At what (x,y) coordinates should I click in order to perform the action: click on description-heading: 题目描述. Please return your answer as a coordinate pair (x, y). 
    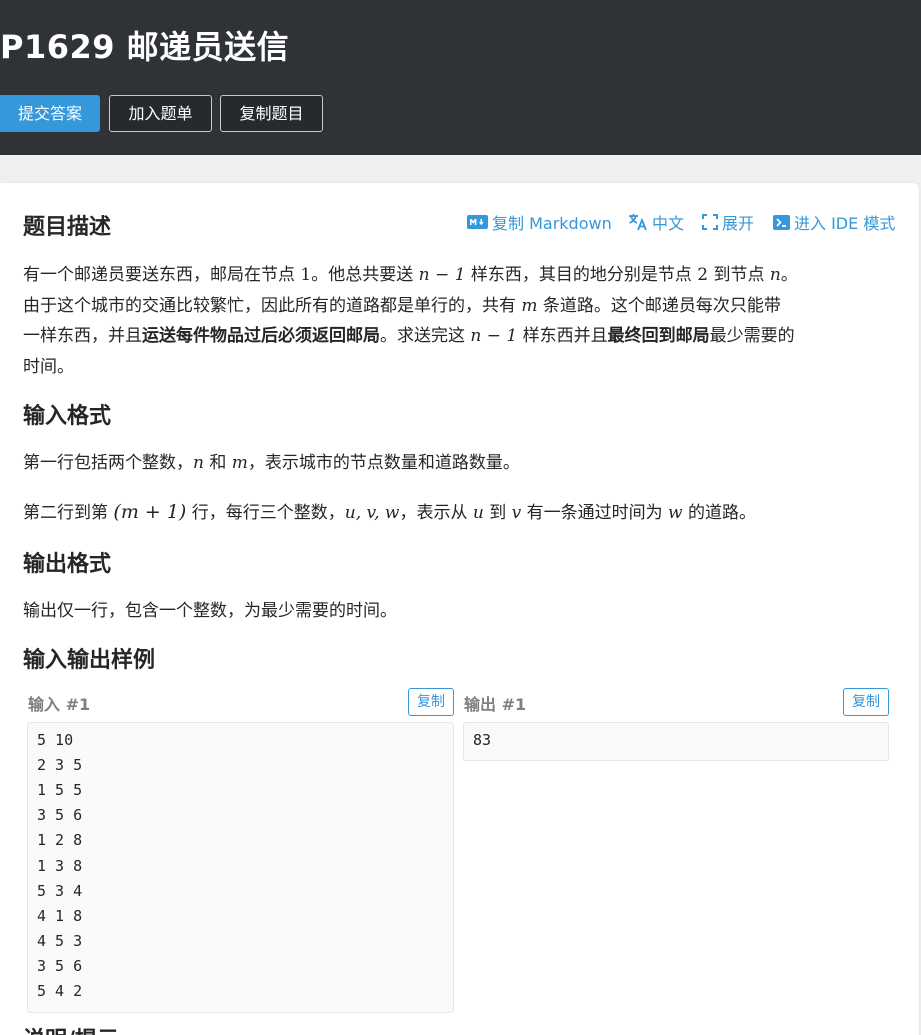
    Looking at the image, I should click on (67, 227).